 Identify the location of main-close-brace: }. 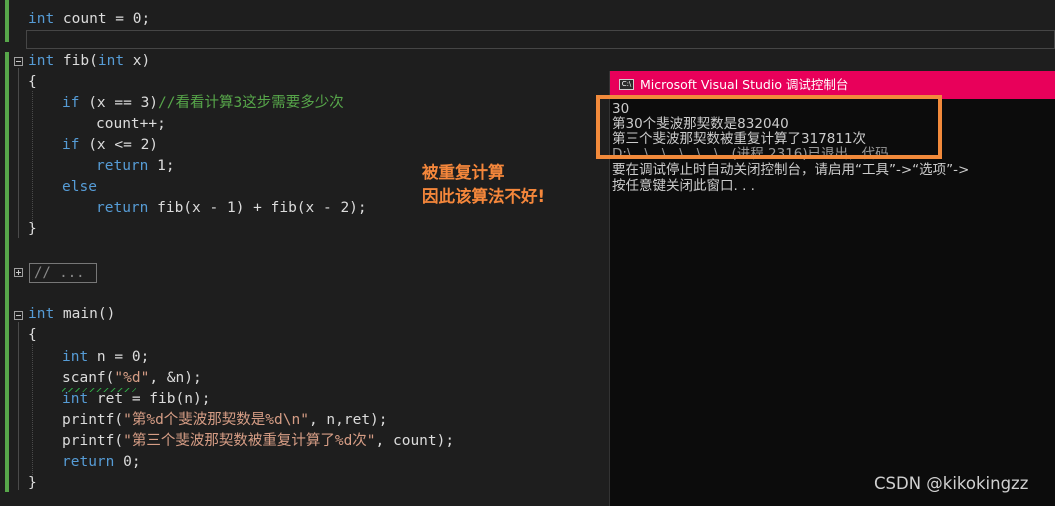
(32, 483).